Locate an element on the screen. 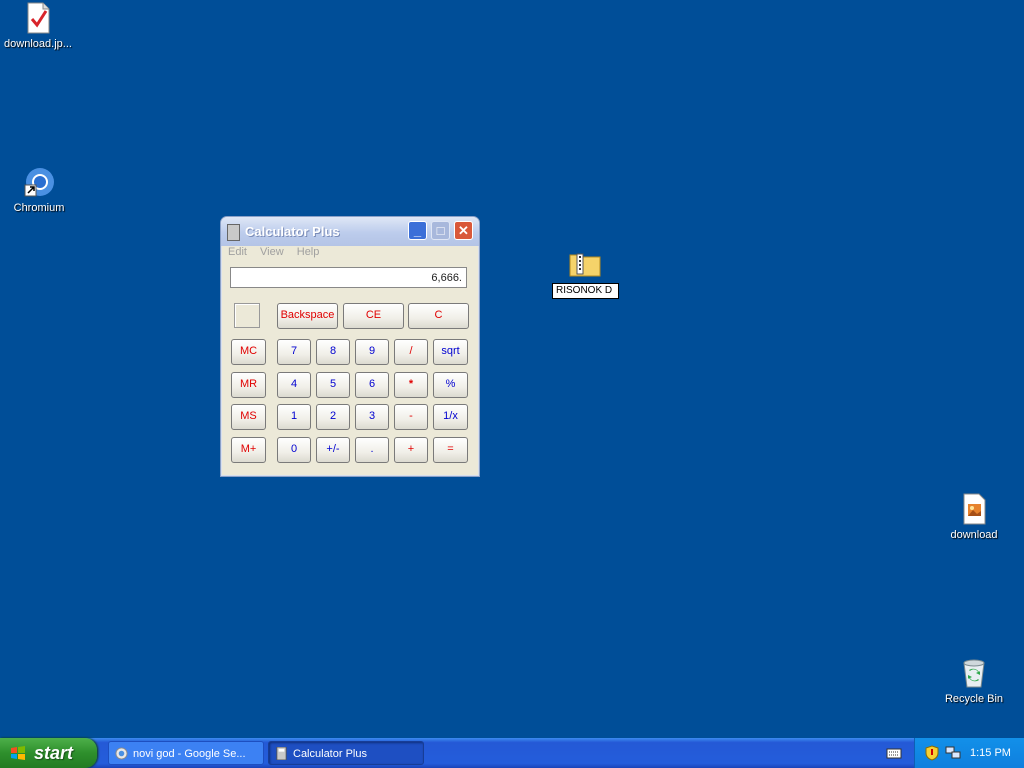  percent-button: % is located at coordinates (450, 385).